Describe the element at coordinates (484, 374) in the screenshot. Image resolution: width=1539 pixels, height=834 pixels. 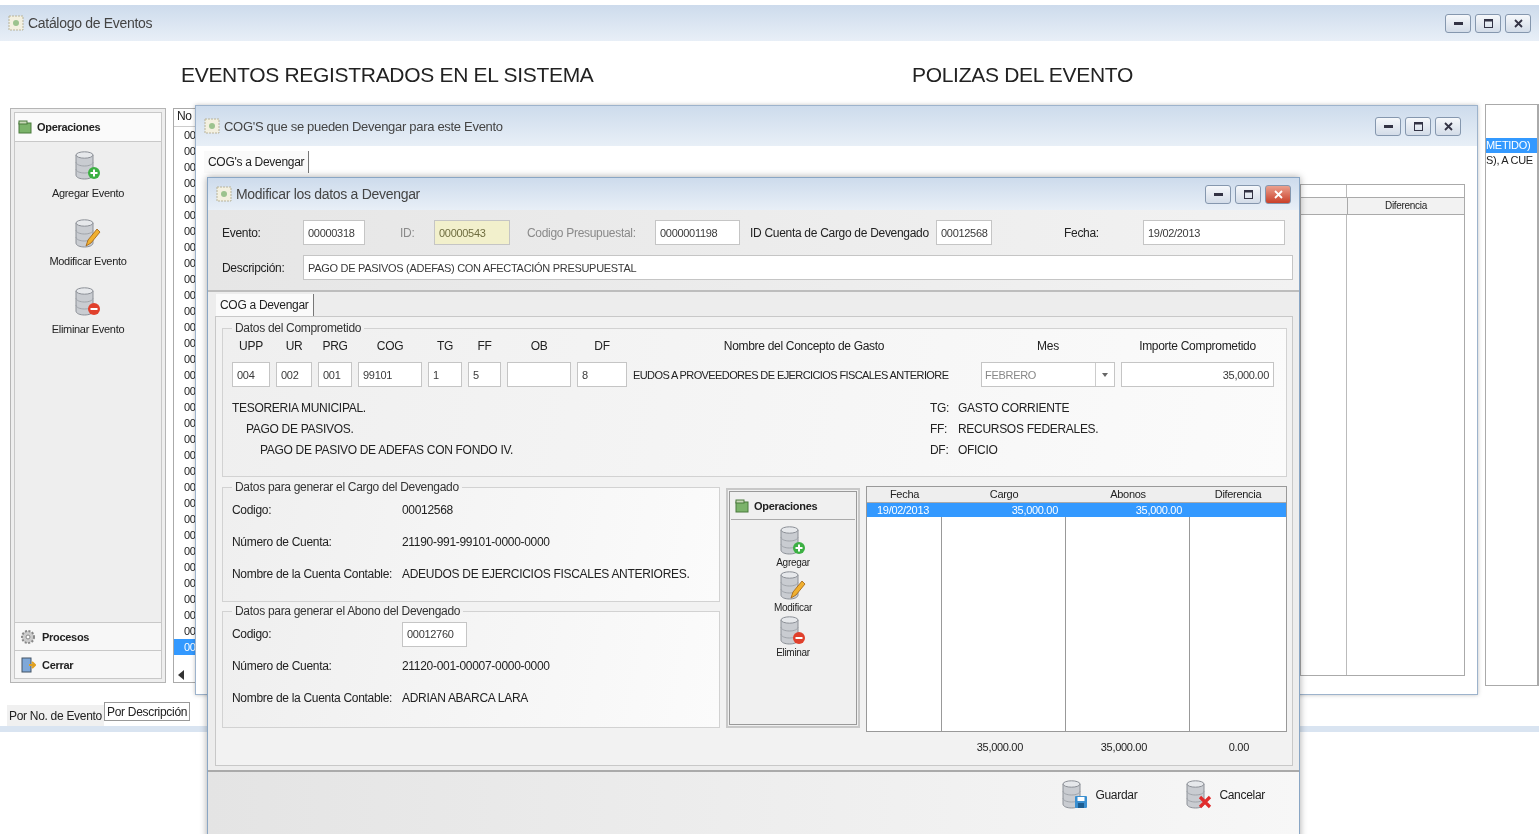
I see `input-field: 5` at that location.